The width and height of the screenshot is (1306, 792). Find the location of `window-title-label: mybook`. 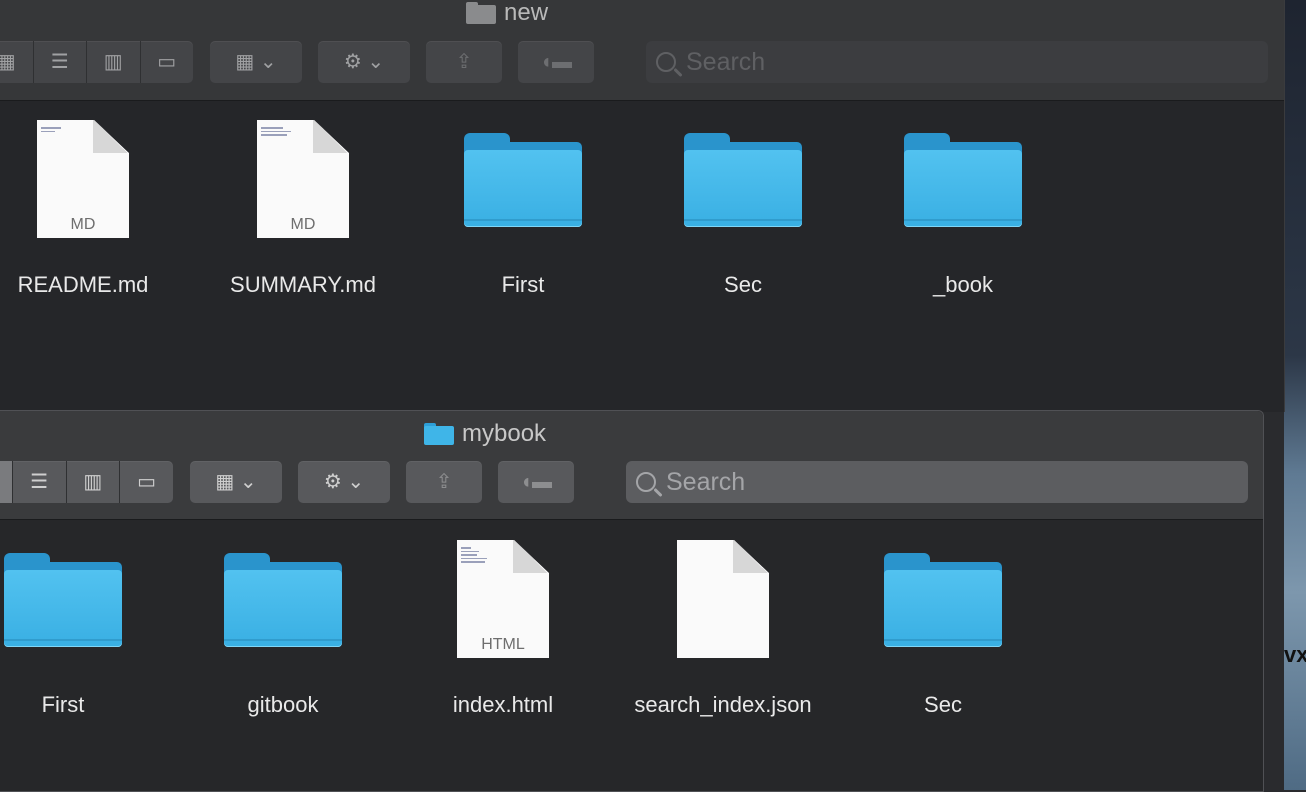

window-title-label: mybook is located at coordinates (504, 433).